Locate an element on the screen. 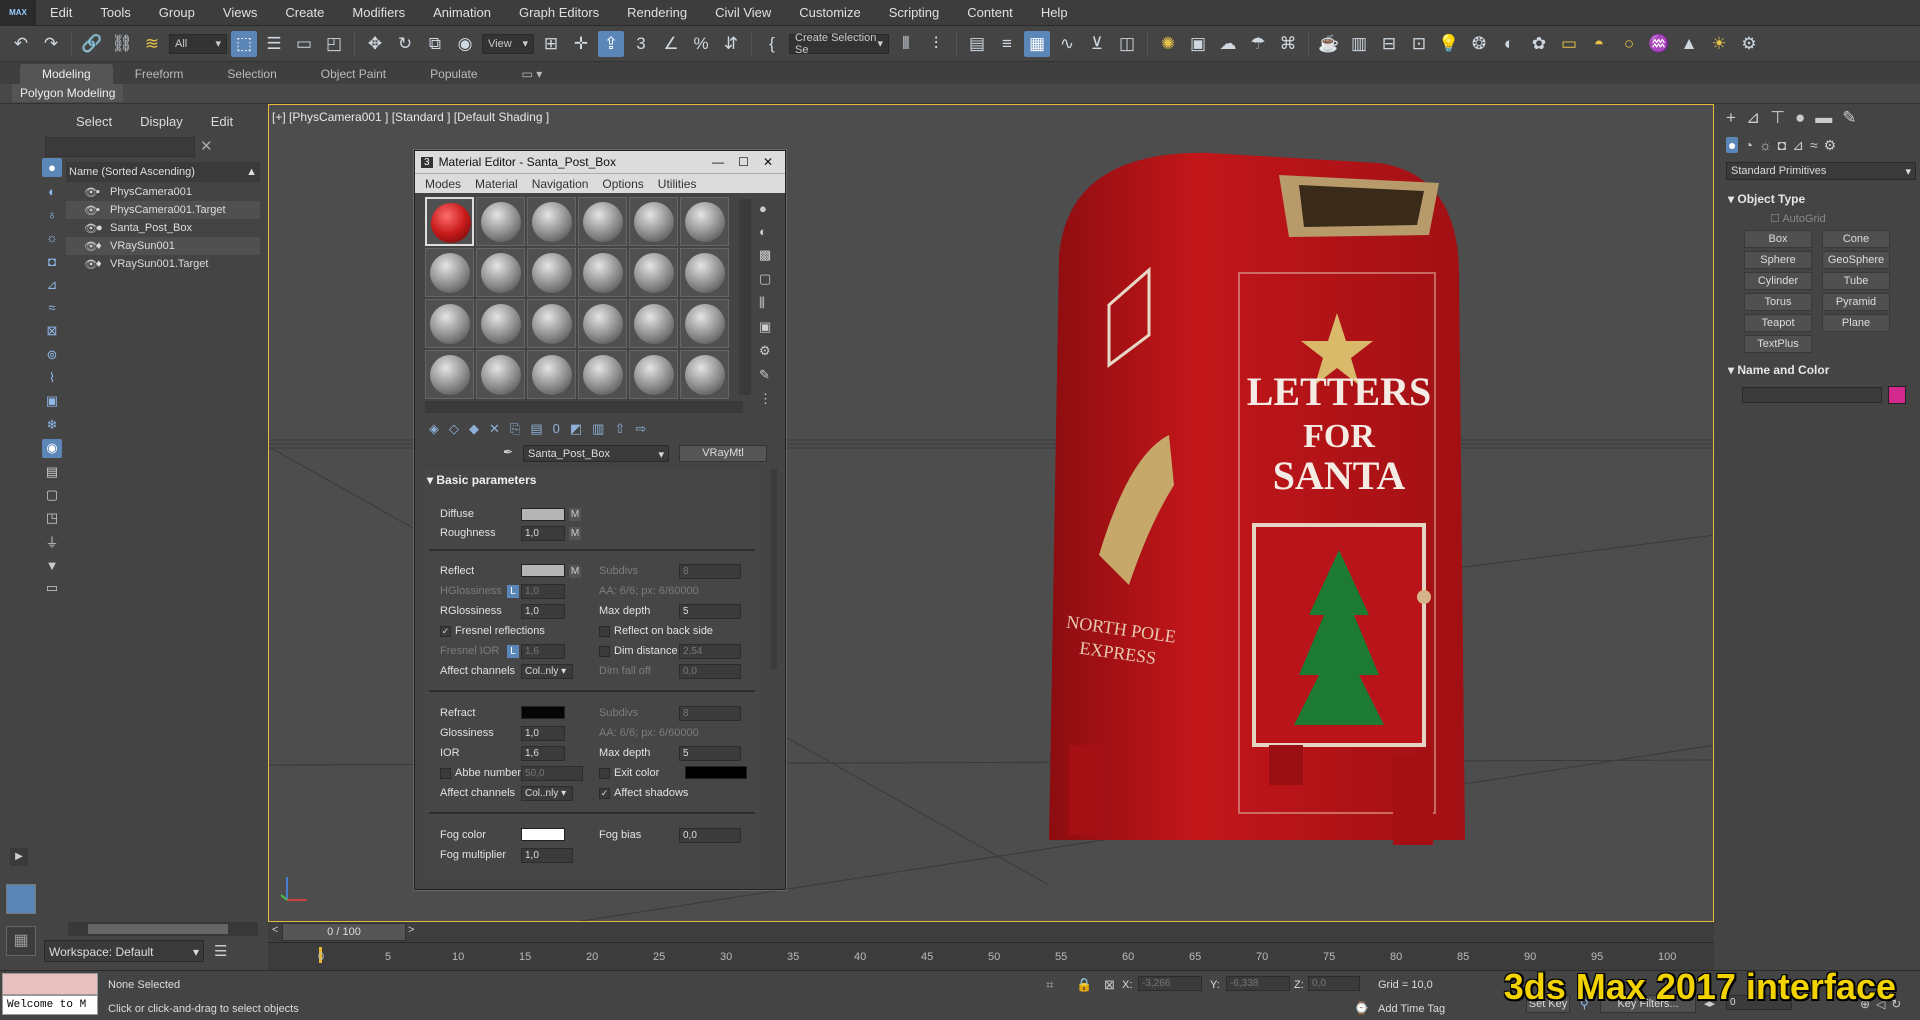  display-invert-icon: ▢ is located at coordinates (52, 494).